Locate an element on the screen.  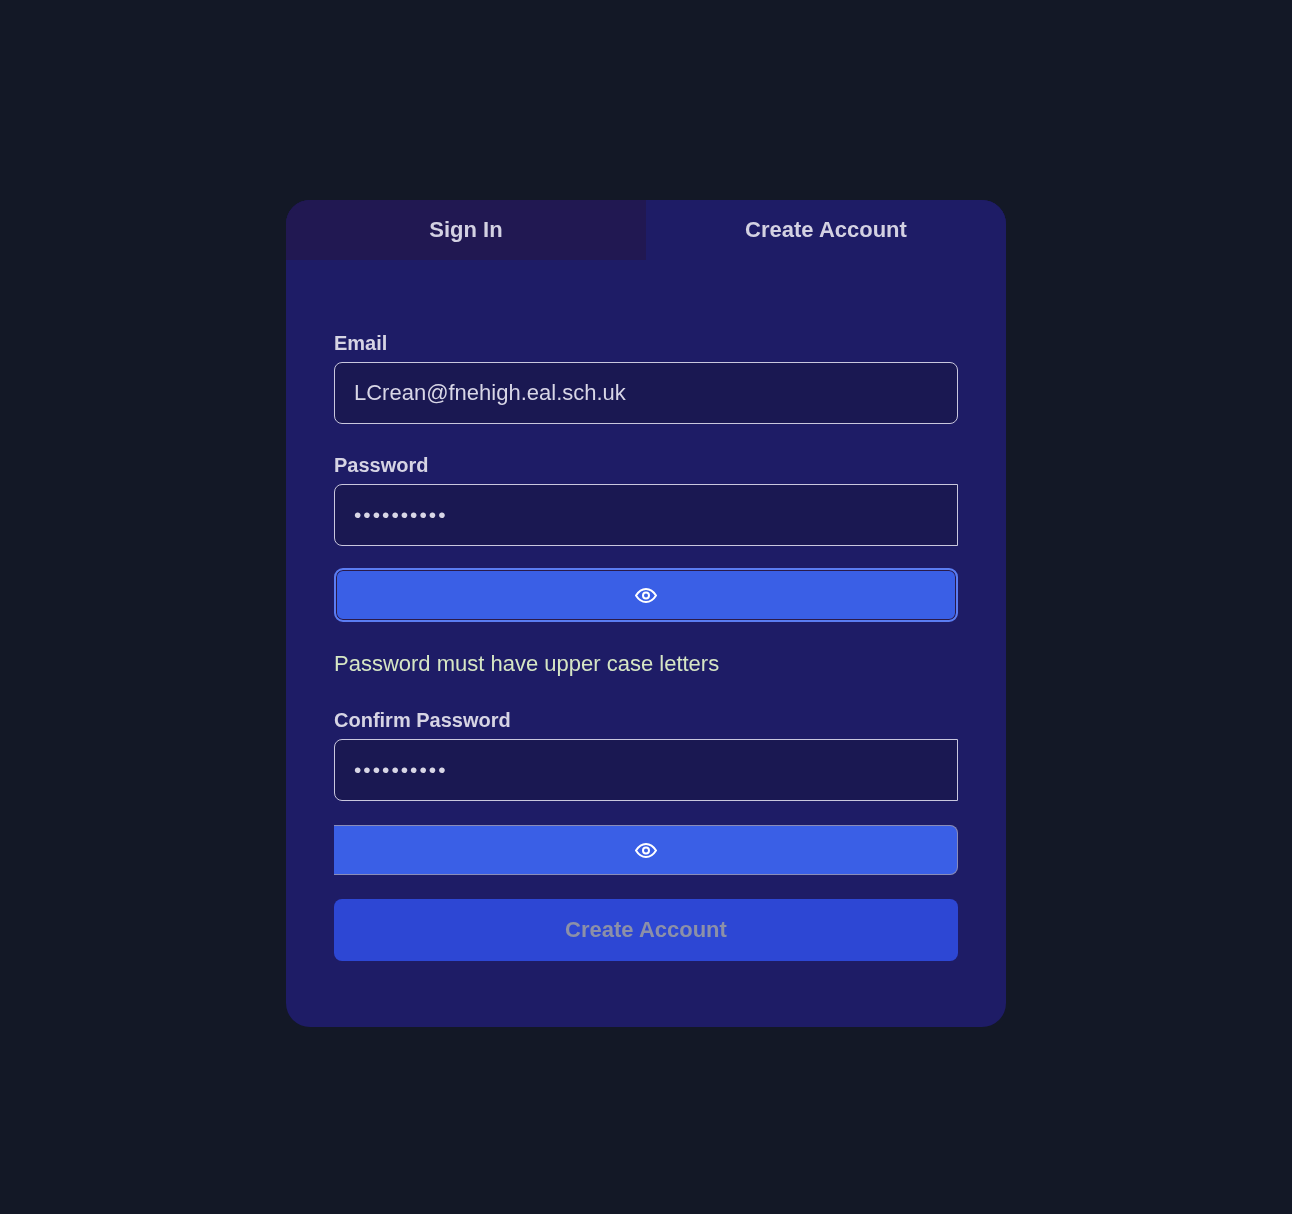
show-password-button is located at coordinates (646, 595).